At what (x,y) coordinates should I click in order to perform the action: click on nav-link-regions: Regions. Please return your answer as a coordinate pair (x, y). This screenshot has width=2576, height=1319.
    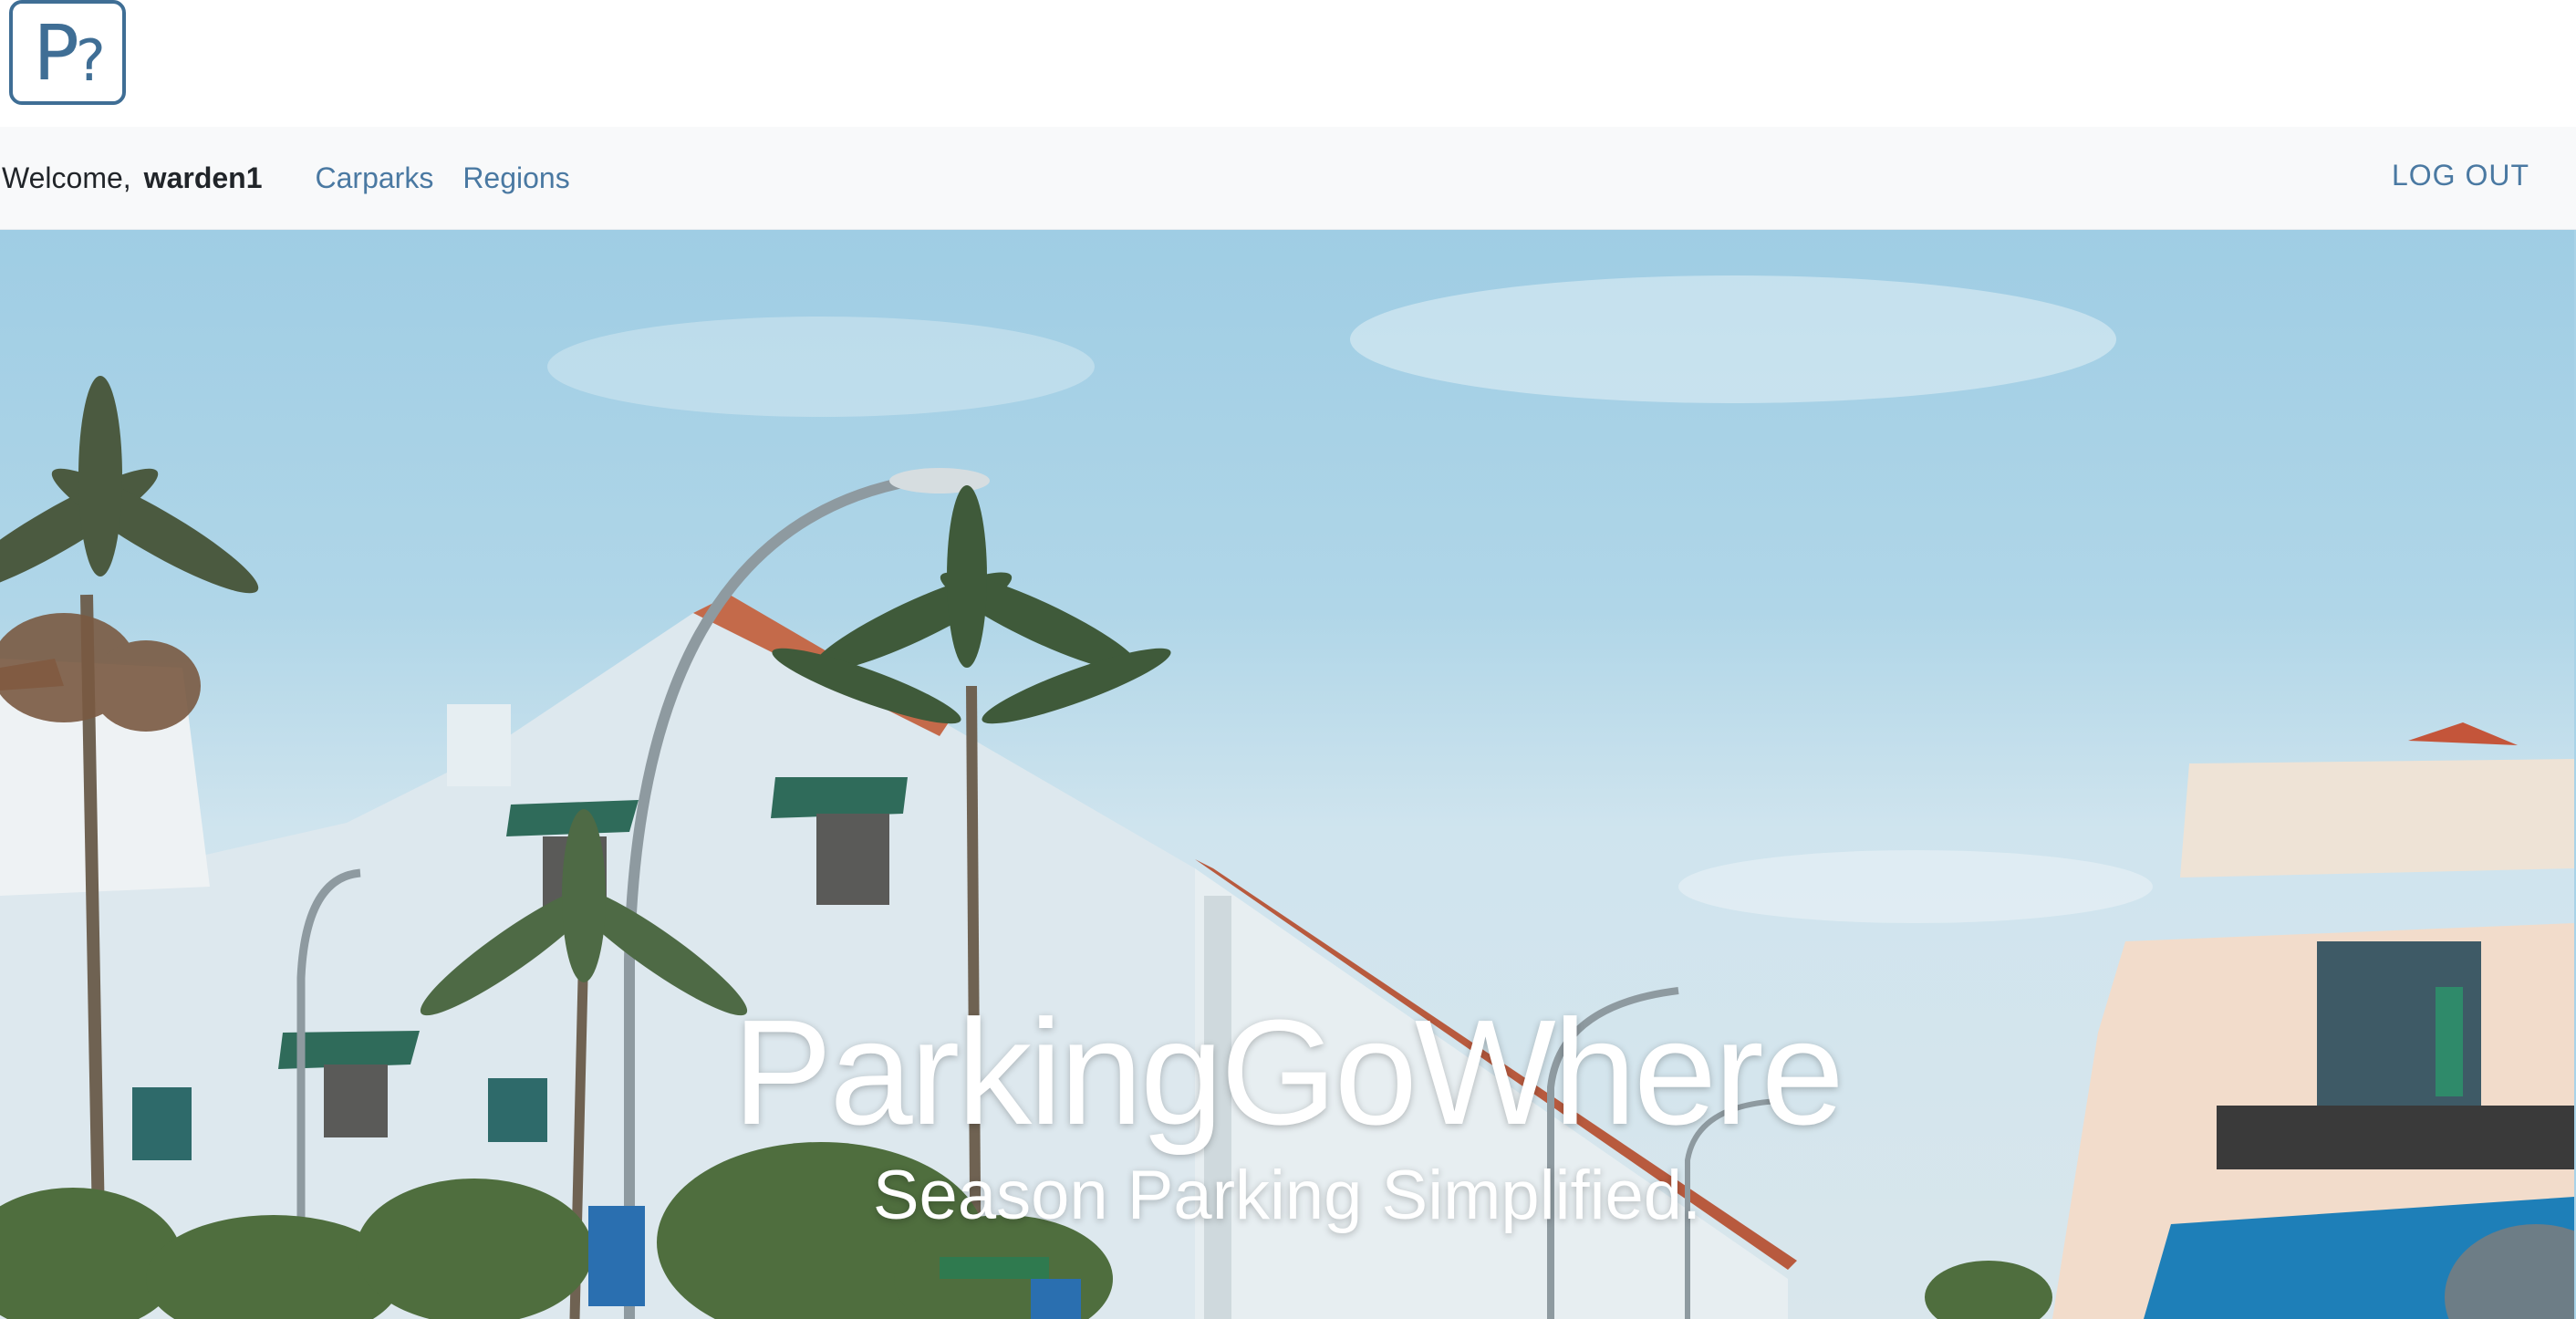
    Looking at the image, I should click on (515, 178).